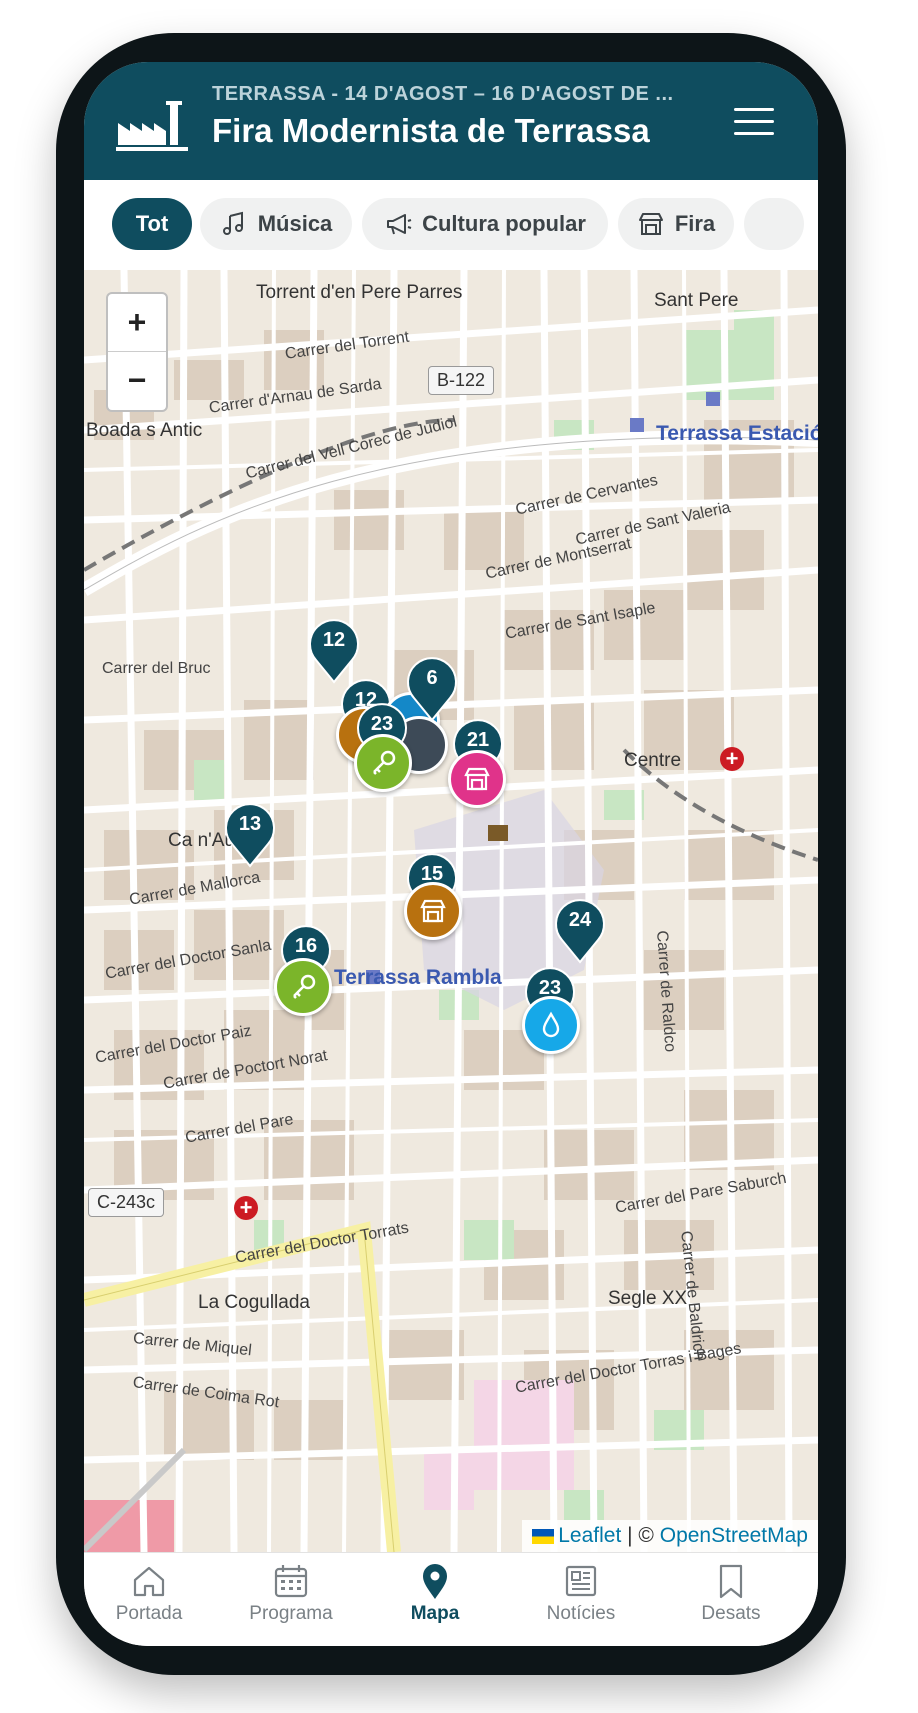  Describe the element at coordinates (291, 1581) in the screenshot. I see `calendar-icon` at that location.